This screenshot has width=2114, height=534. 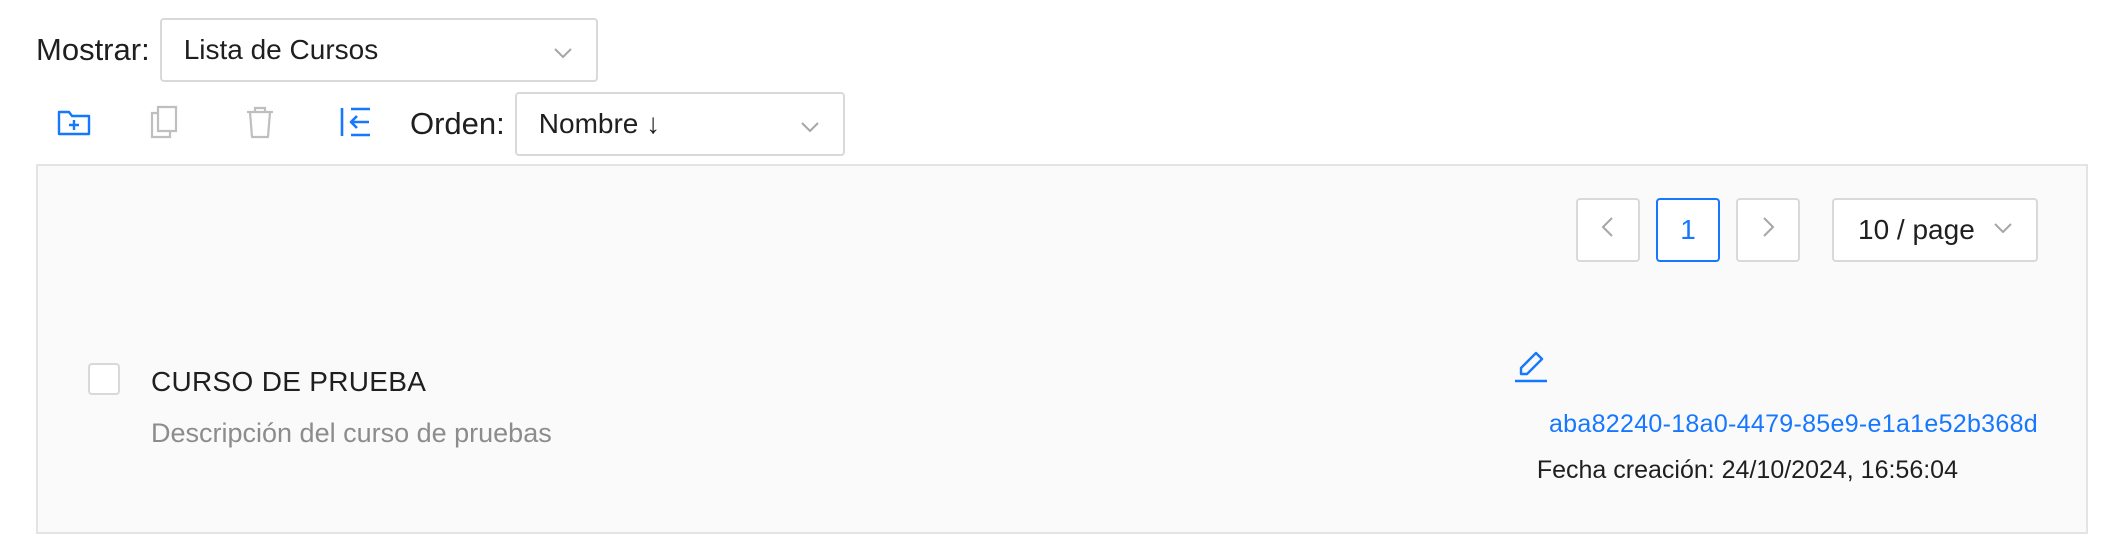 I want to click on page-1-button: 1, so click(x=1688, y=230).